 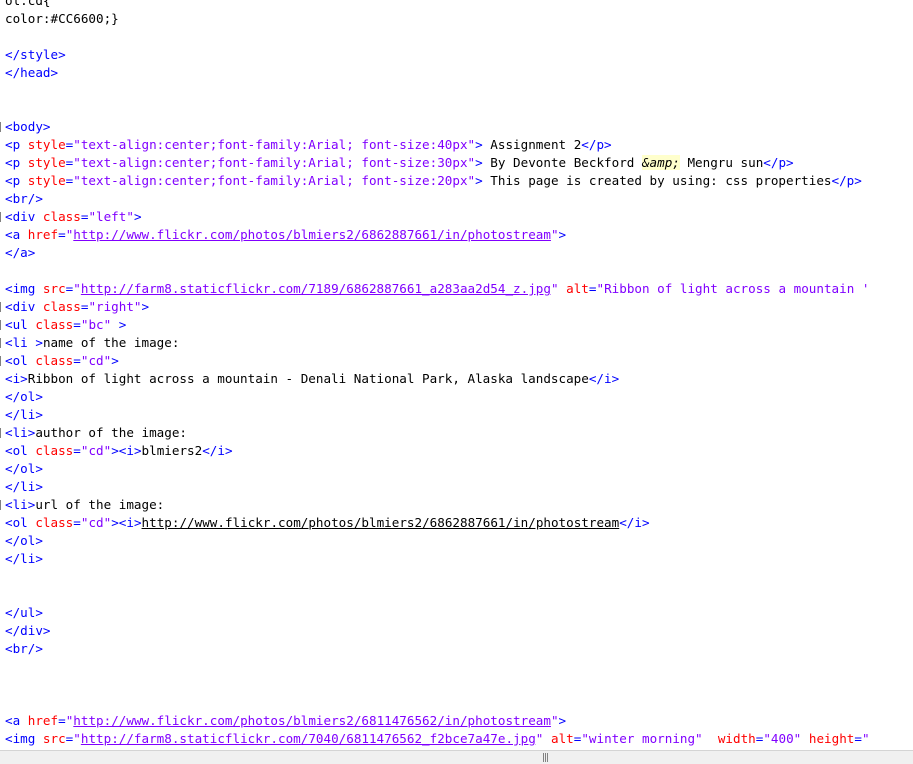 I want to click on code-token: style, so click(x=46, y=144).